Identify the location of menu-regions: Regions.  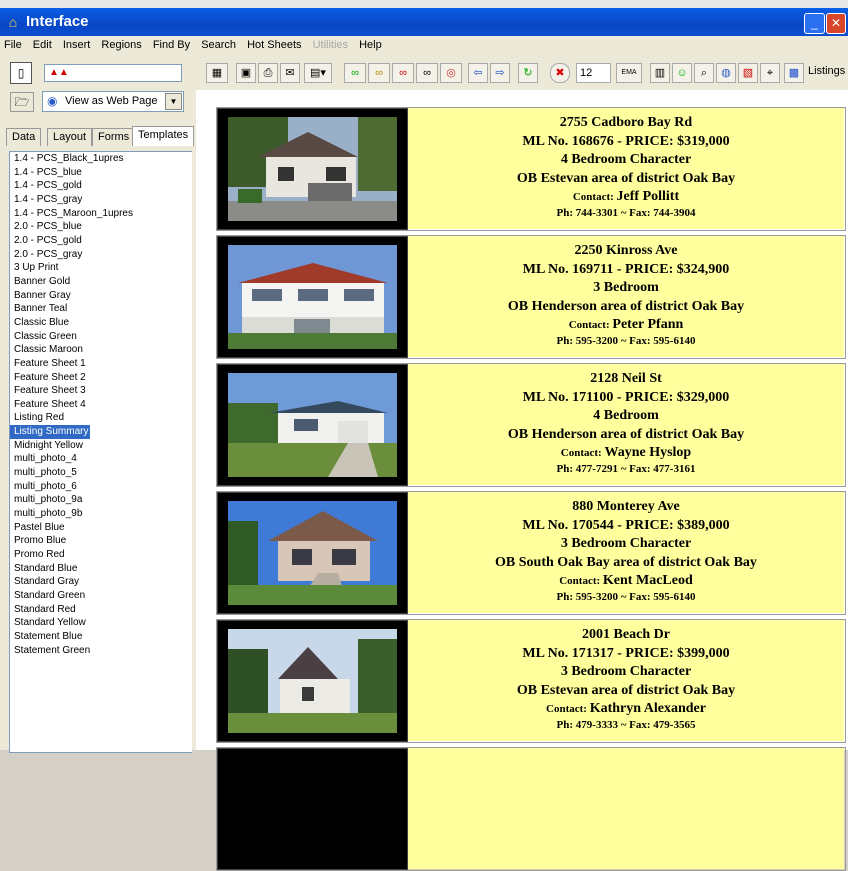
(121, 45).